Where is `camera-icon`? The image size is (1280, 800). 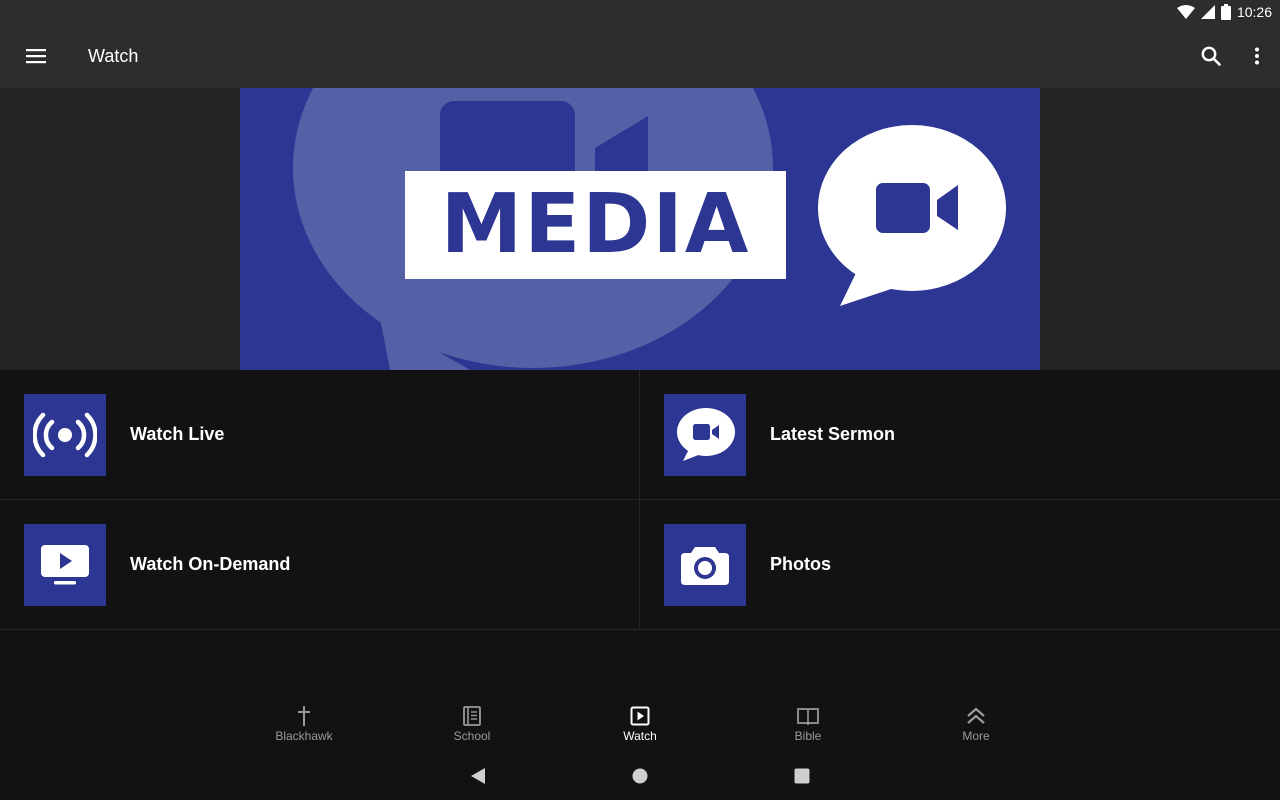
camera-icon is located at coordinates (705, 565).